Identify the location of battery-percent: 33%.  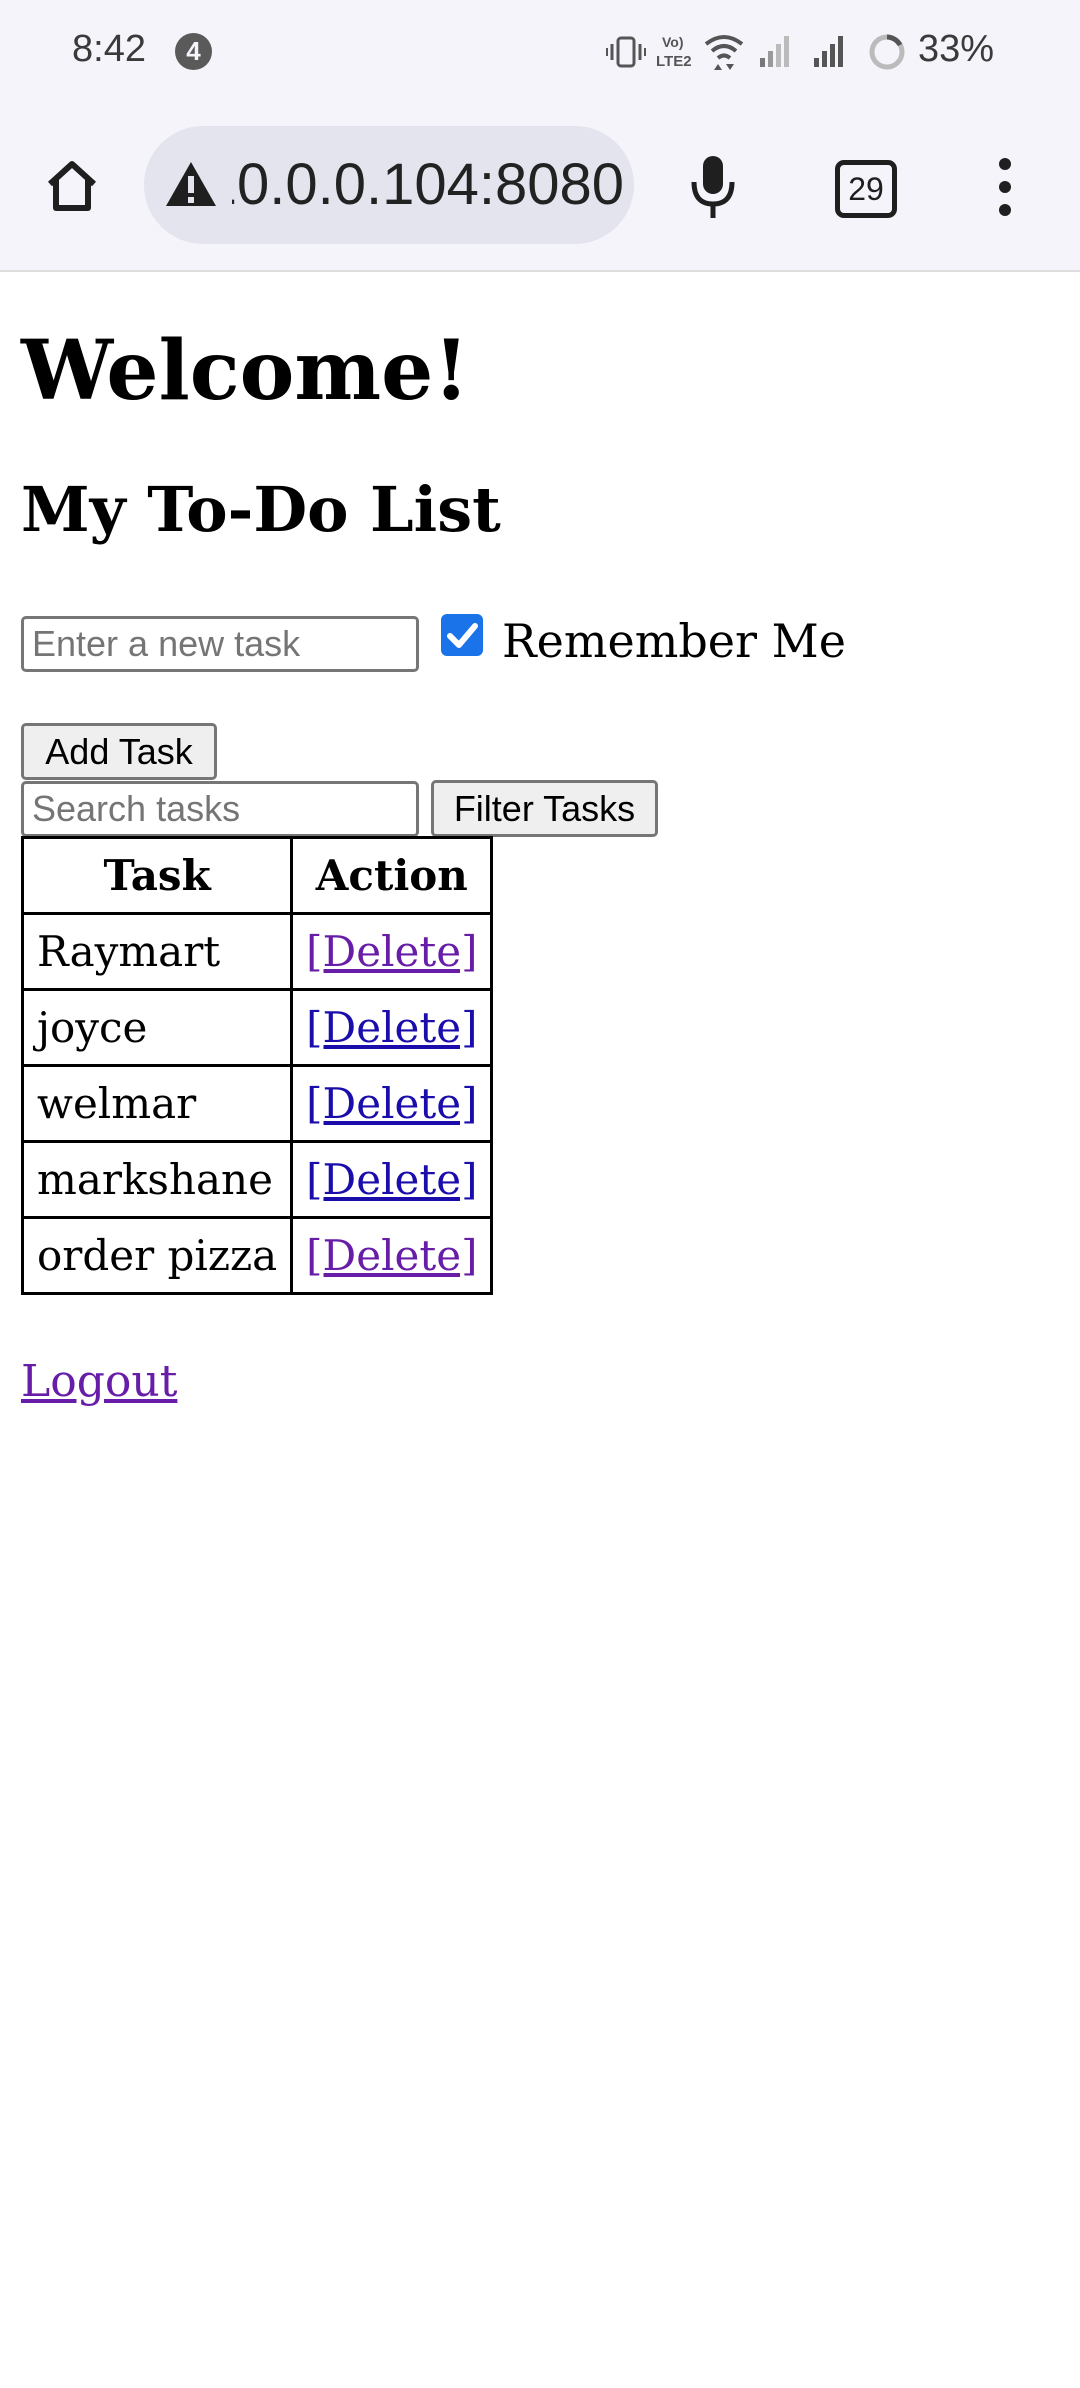
(956, 49).